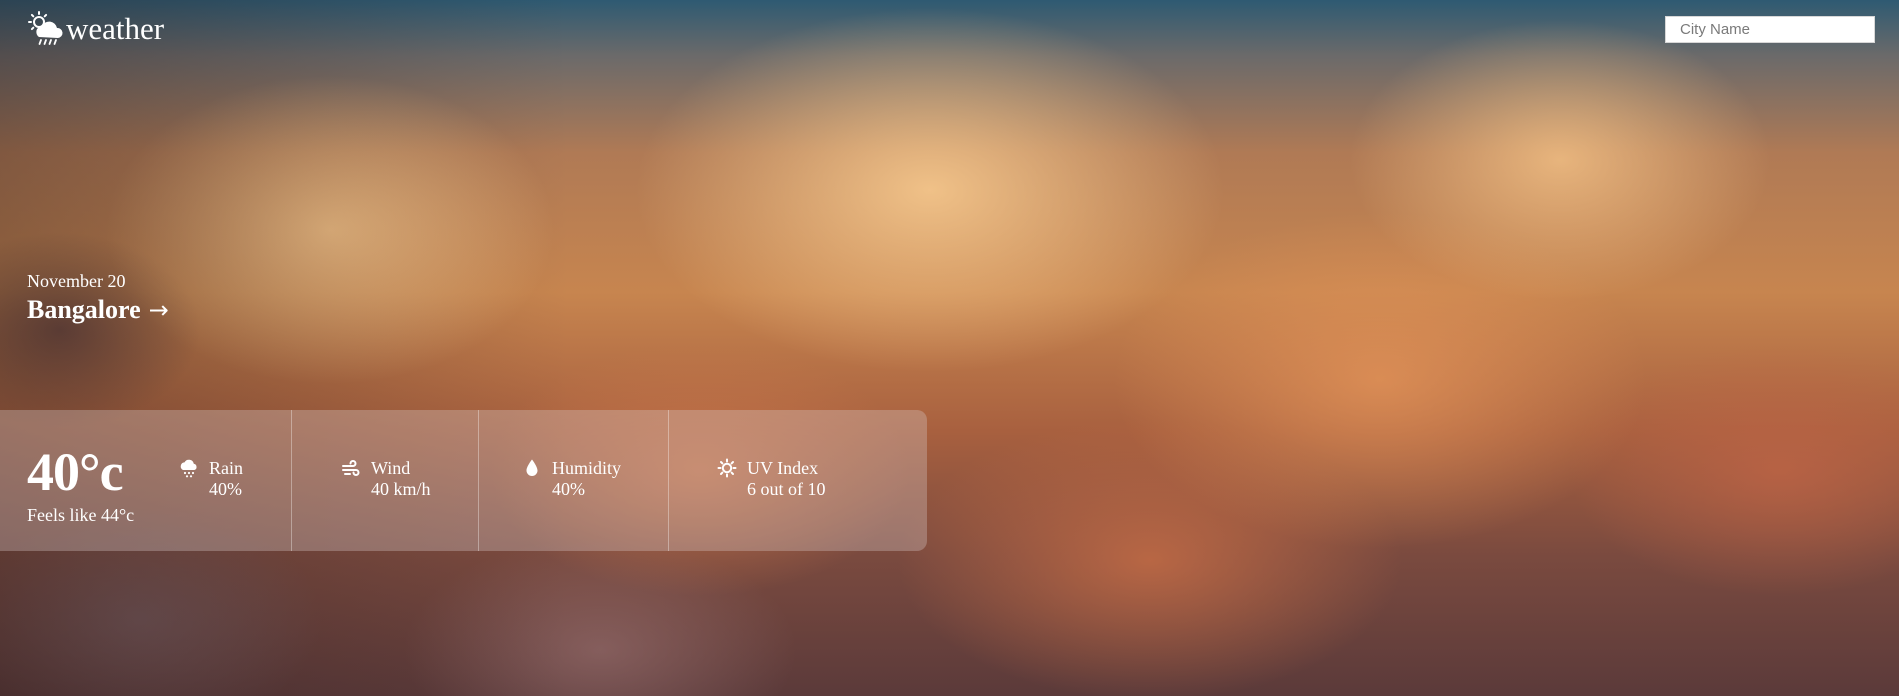 This screenshot has height=696, width=1899. What do you see at coordinates (587, 468) in the screenshot?
I see `metric-label: Humidity` at bounding box center [587, 468].